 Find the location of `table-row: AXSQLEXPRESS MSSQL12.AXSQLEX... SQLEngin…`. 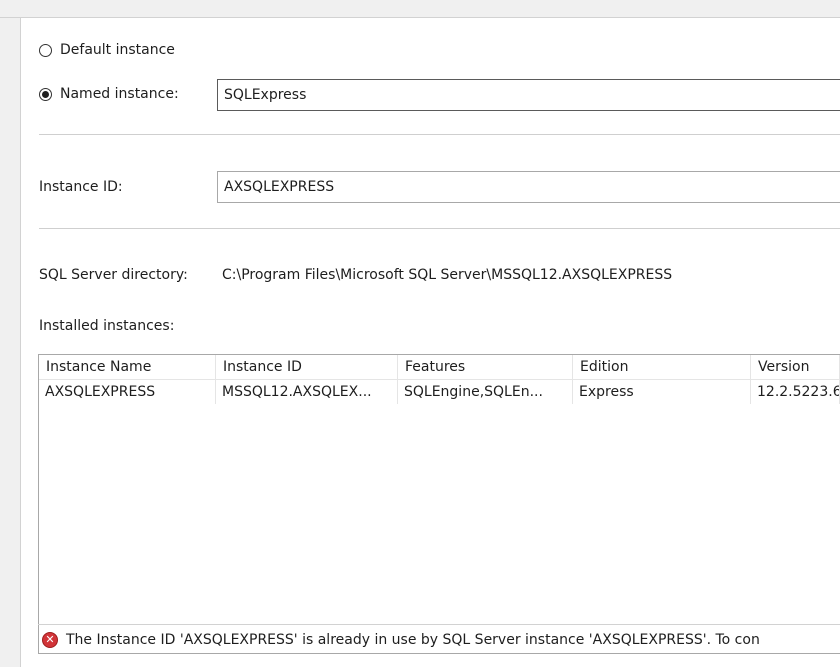

table-row: AXSQLEXPRESS MSSQL12.AXSQLEX... SQLEngin… is located at coordinates (439, 392).